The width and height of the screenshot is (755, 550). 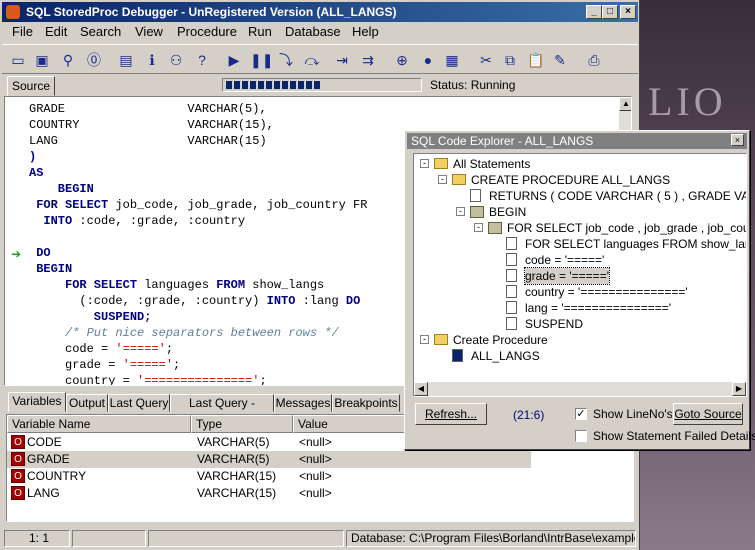 I want to click on code-line: SUSPEND;, so click(x=198, y=317).